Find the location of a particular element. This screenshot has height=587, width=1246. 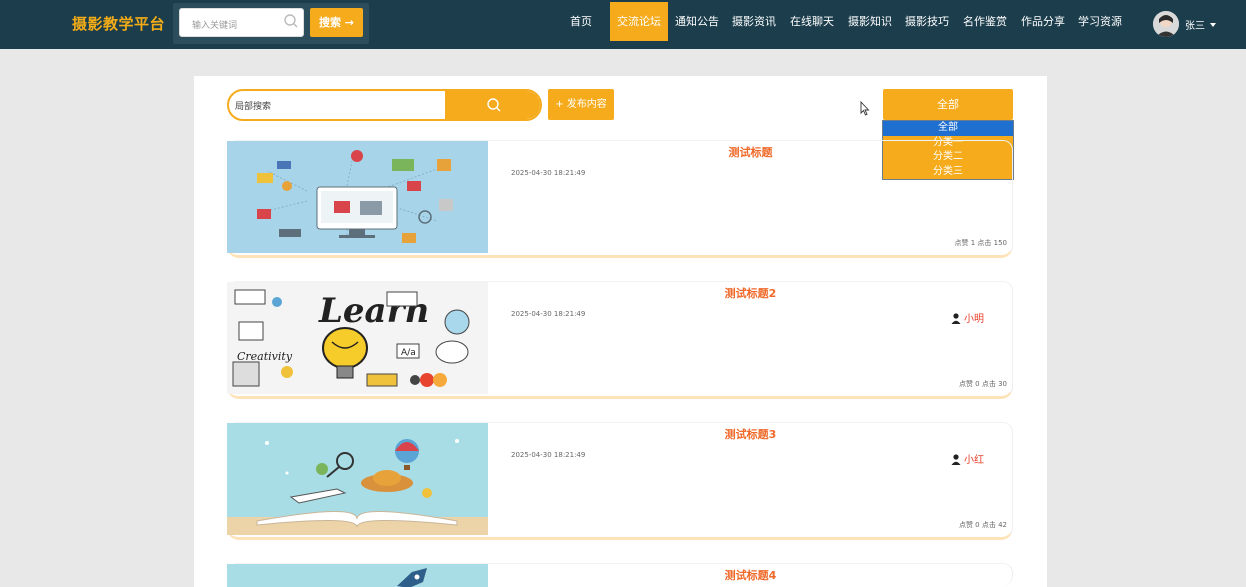

avatar is located at coordinates (1166, 24).